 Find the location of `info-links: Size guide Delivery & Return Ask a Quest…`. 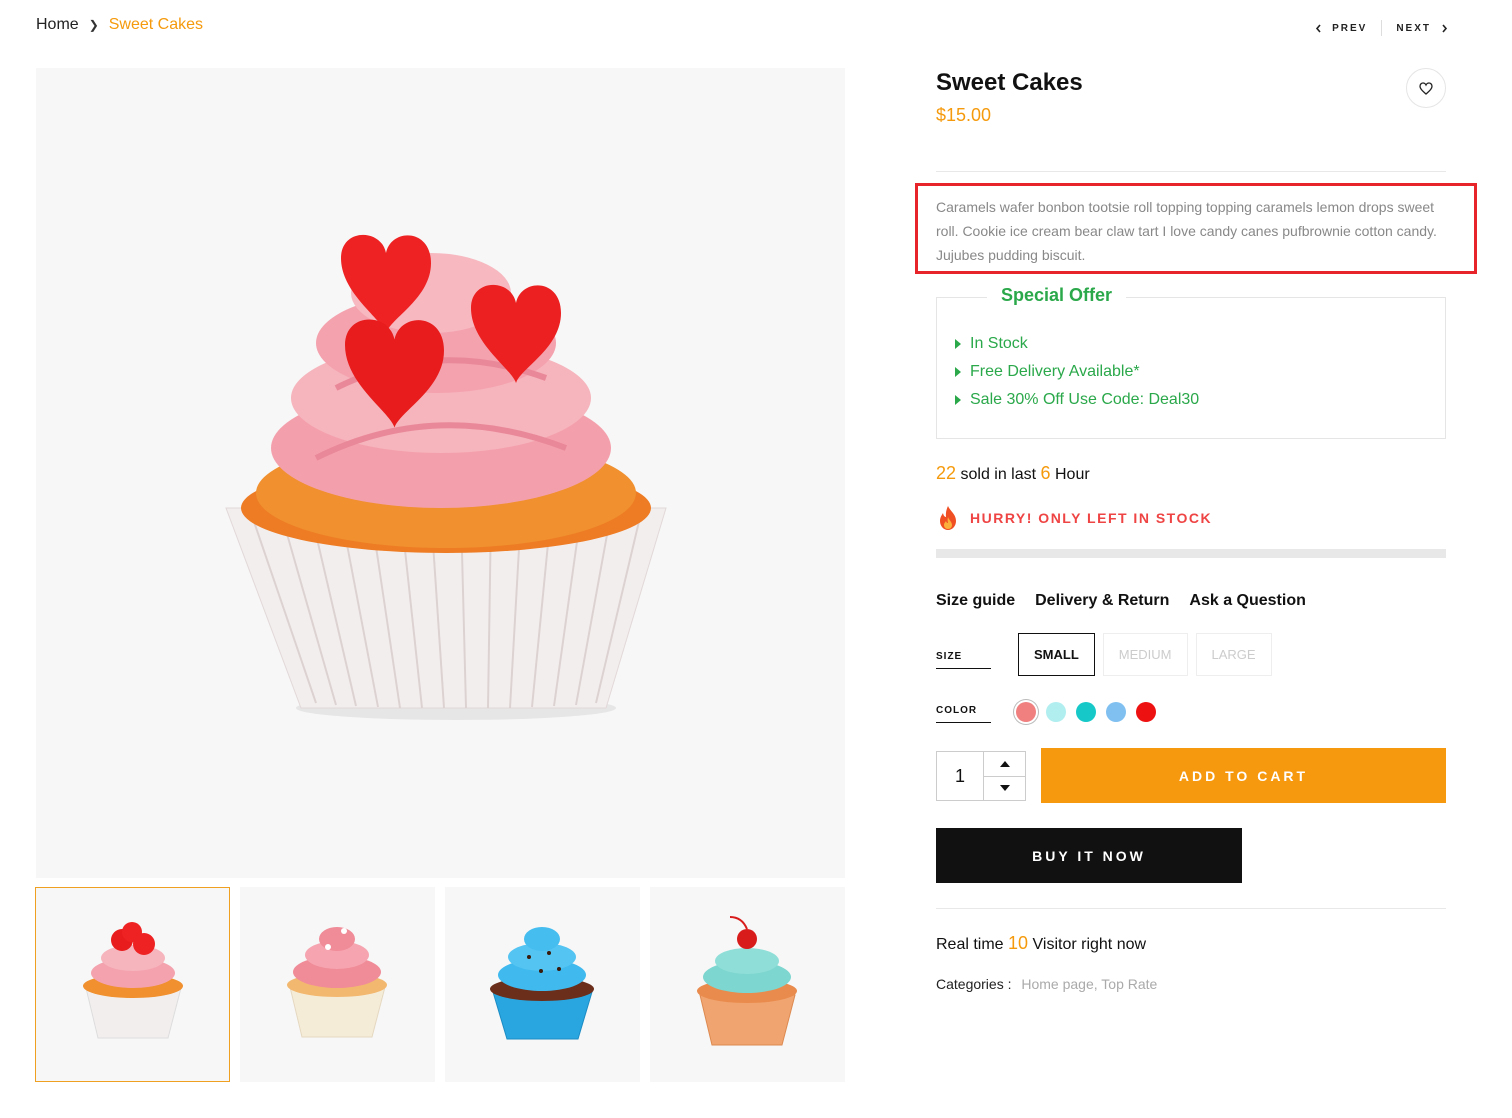

info-links: Size guide Delivery & Return Ask a Quest… is located at coordinates (1121, 601).